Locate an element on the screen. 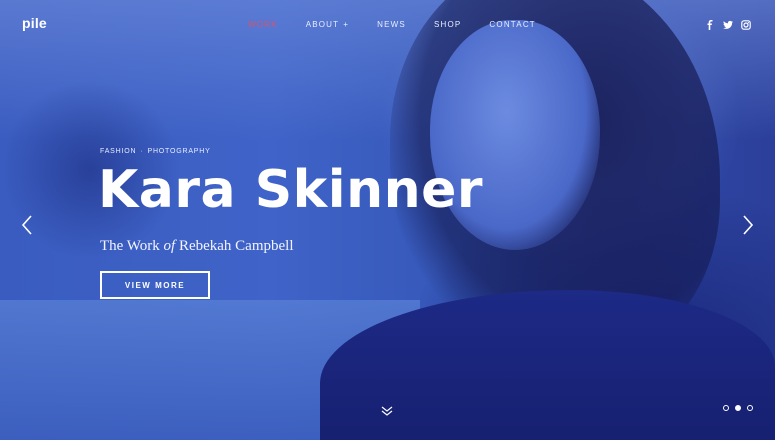 The image size is (775, 440). subtitle-italic: of is located at coordinates (169, 246).